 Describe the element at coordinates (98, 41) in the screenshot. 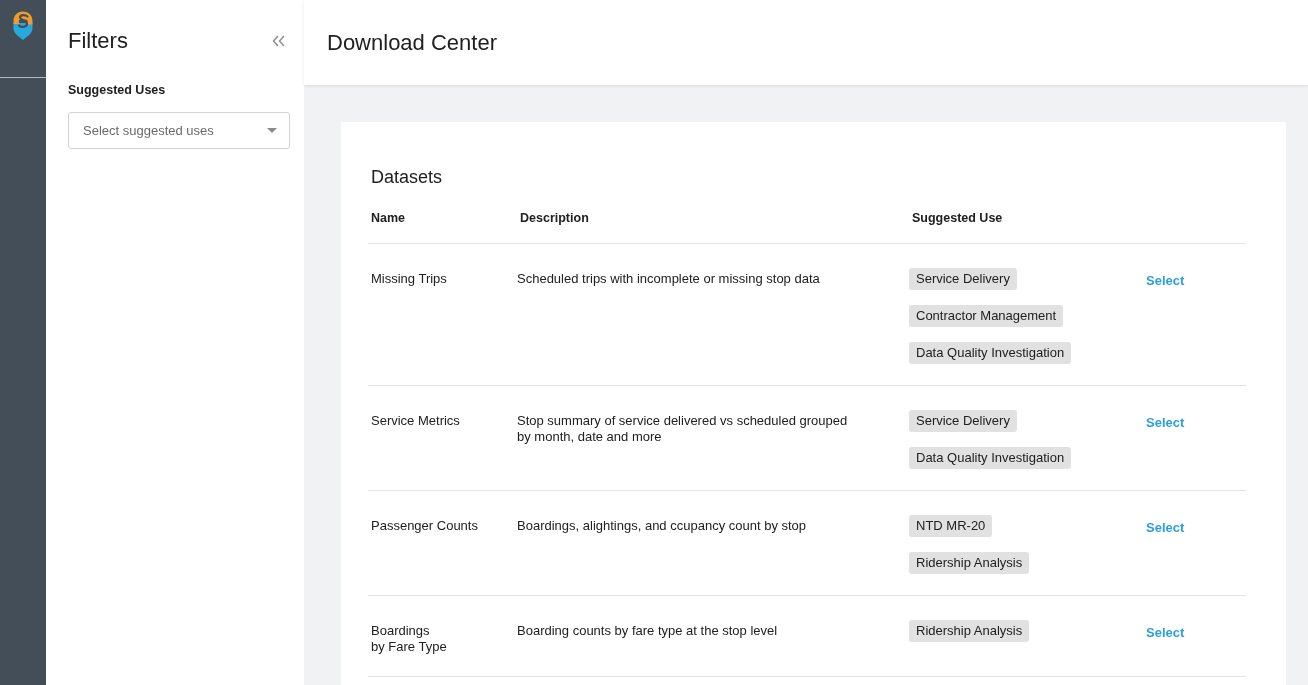

I see `filters-title: Filters` at that location.